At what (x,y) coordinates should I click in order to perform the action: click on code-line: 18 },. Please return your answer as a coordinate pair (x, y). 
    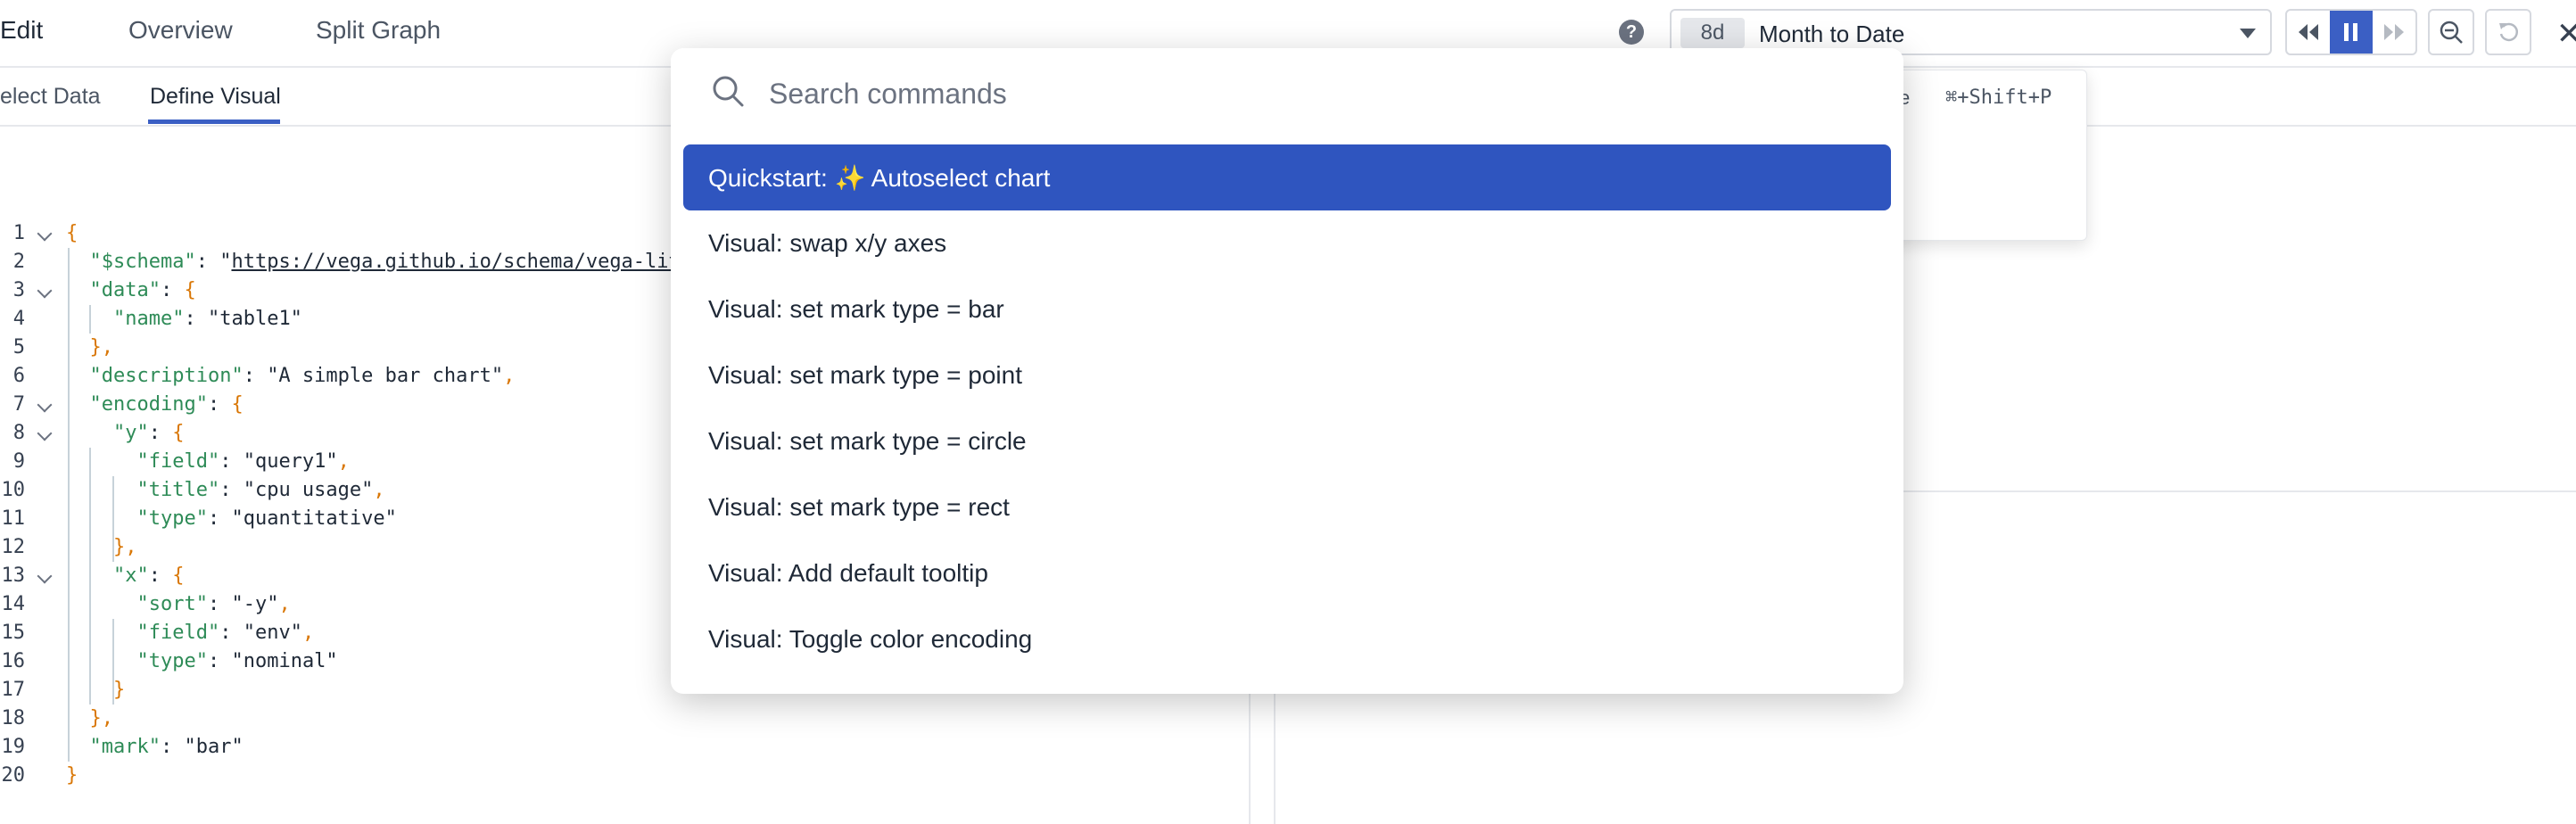
    Looking at the image, I should click on (58, 718).